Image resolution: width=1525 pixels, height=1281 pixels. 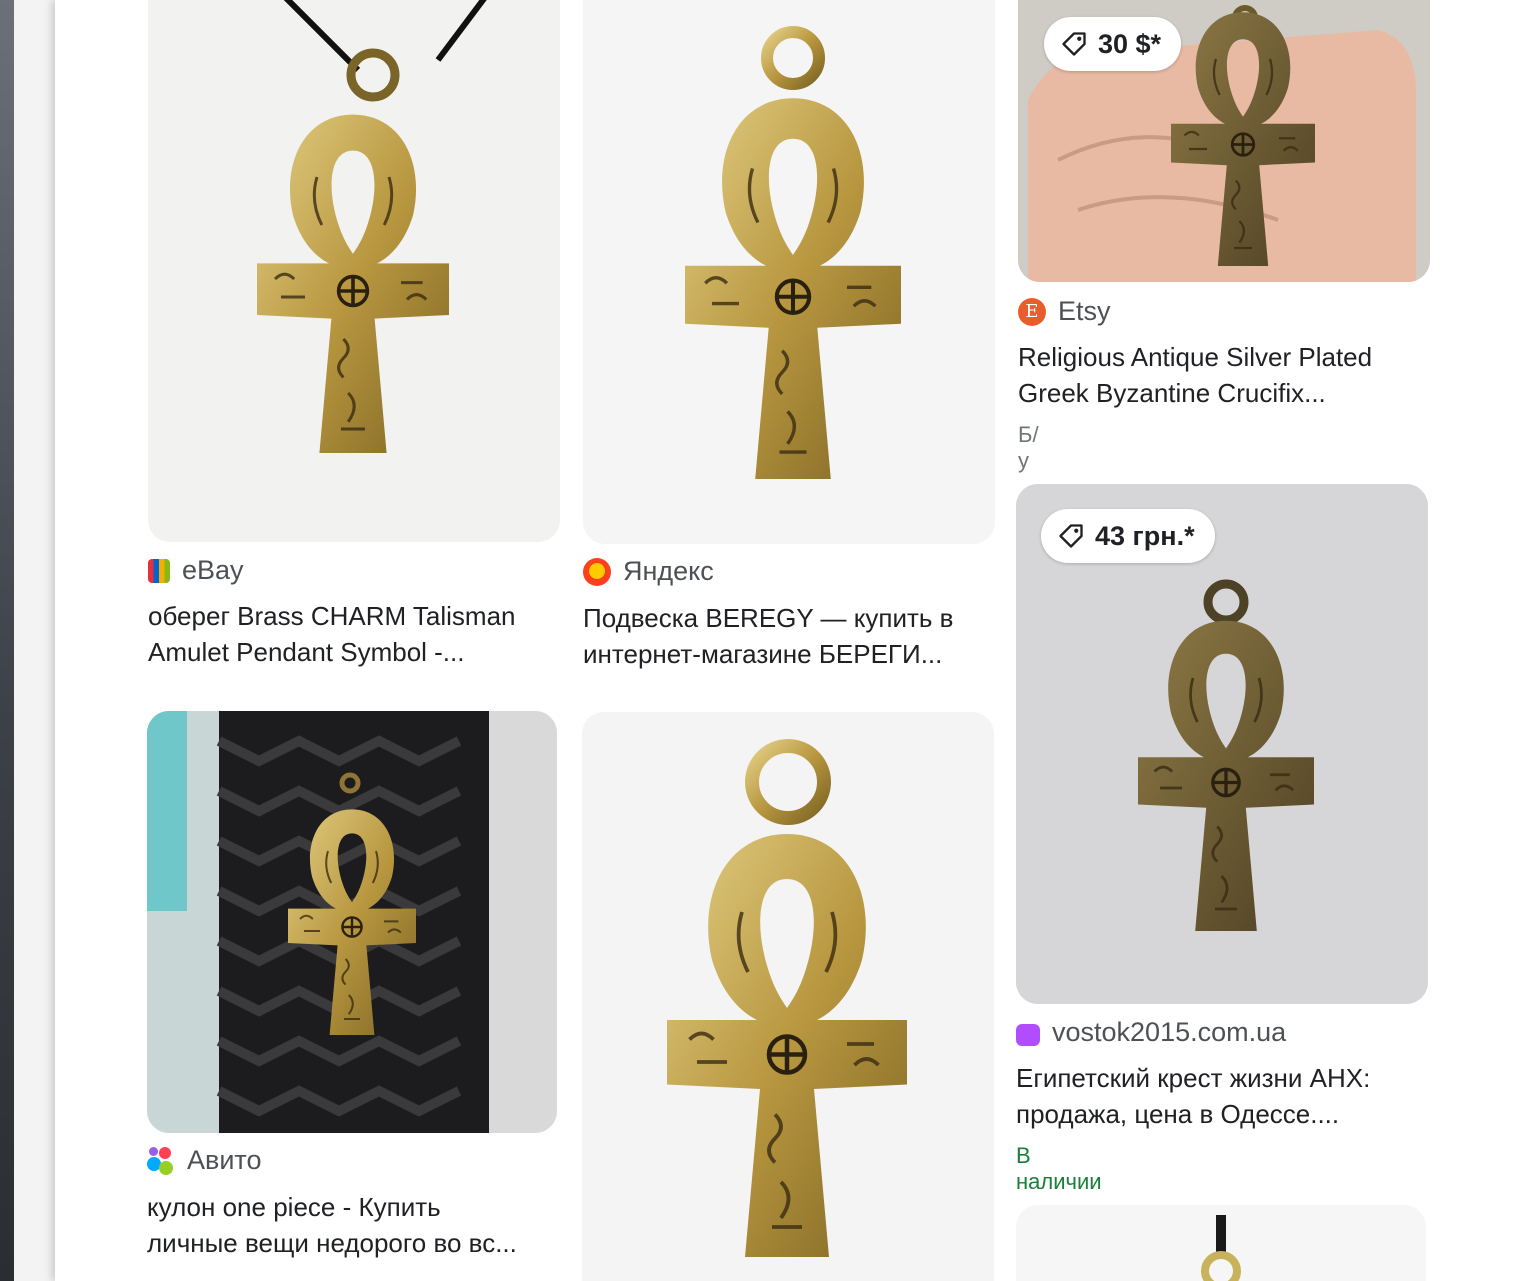 I want to click on result-source: Яндекс, so click(x=648, y=571).